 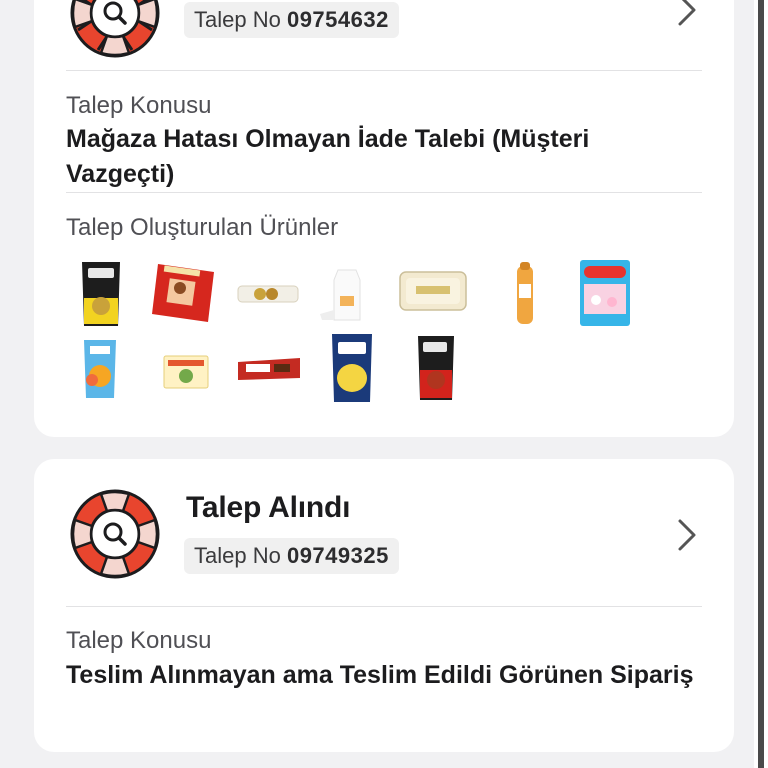 I want to click on juice-pouch-icon, so click(x=100, y=369).